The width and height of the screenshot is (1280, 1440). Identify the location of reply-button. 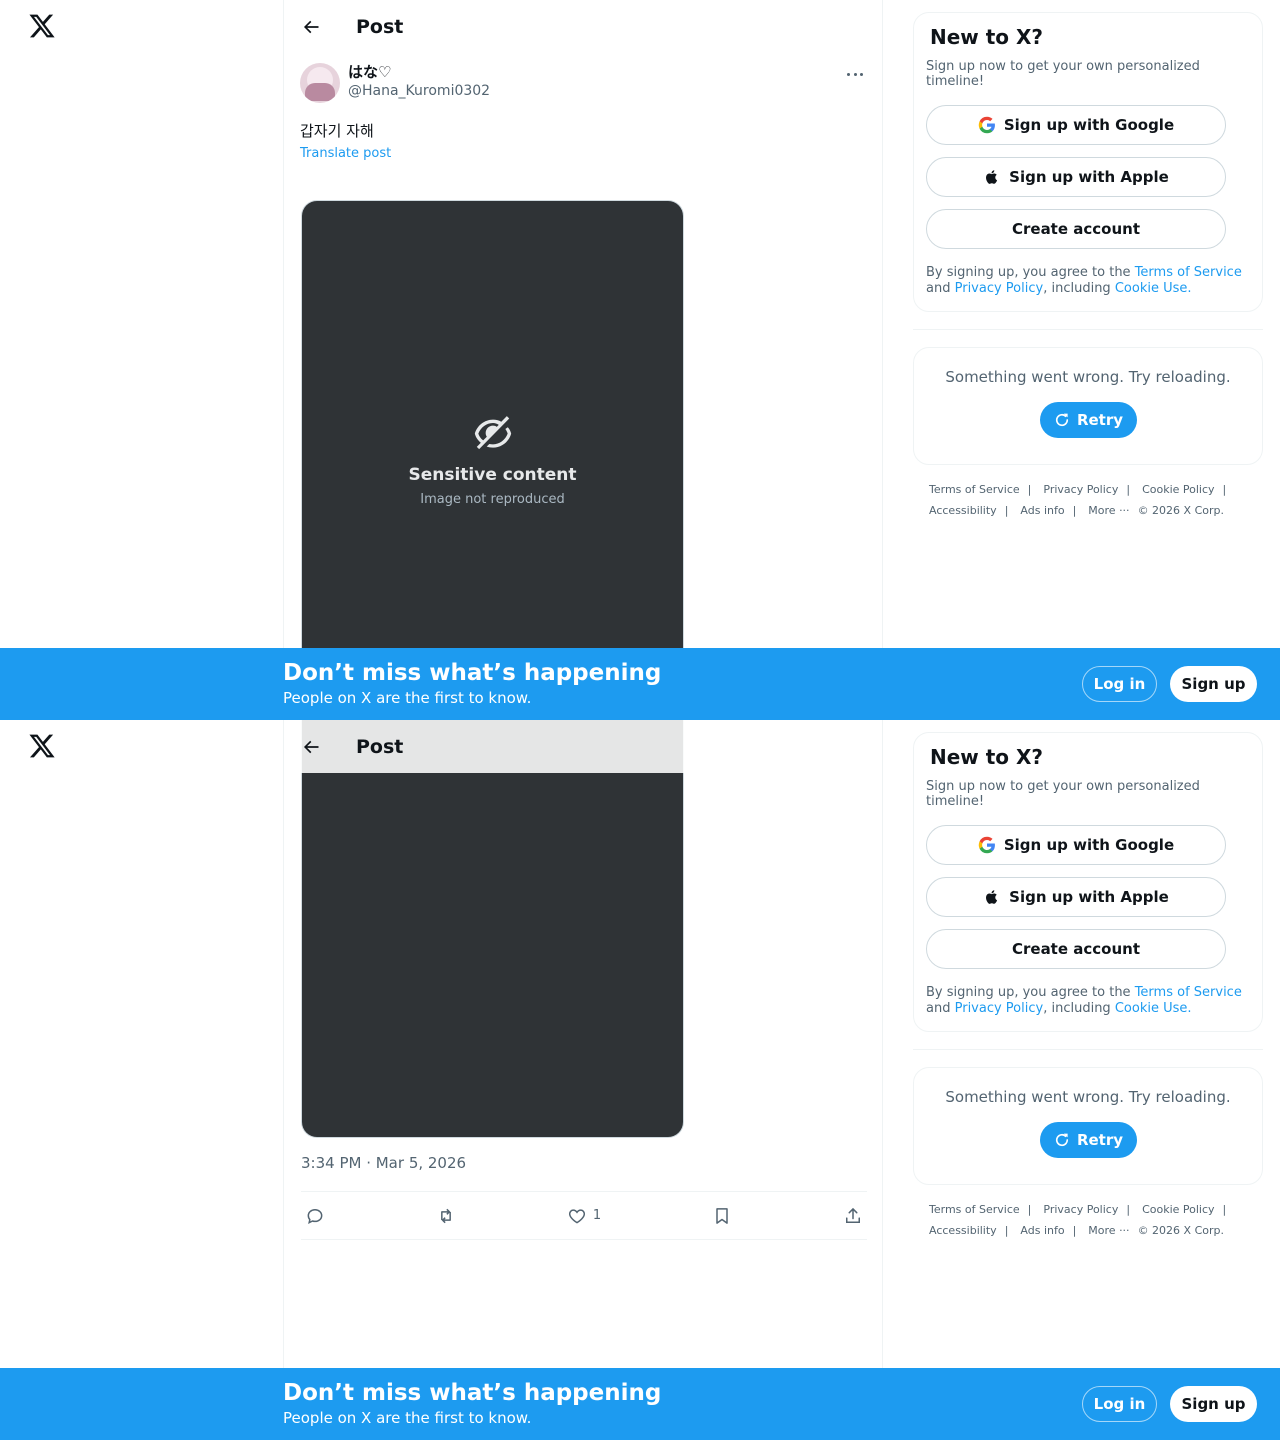
(315, 1216).